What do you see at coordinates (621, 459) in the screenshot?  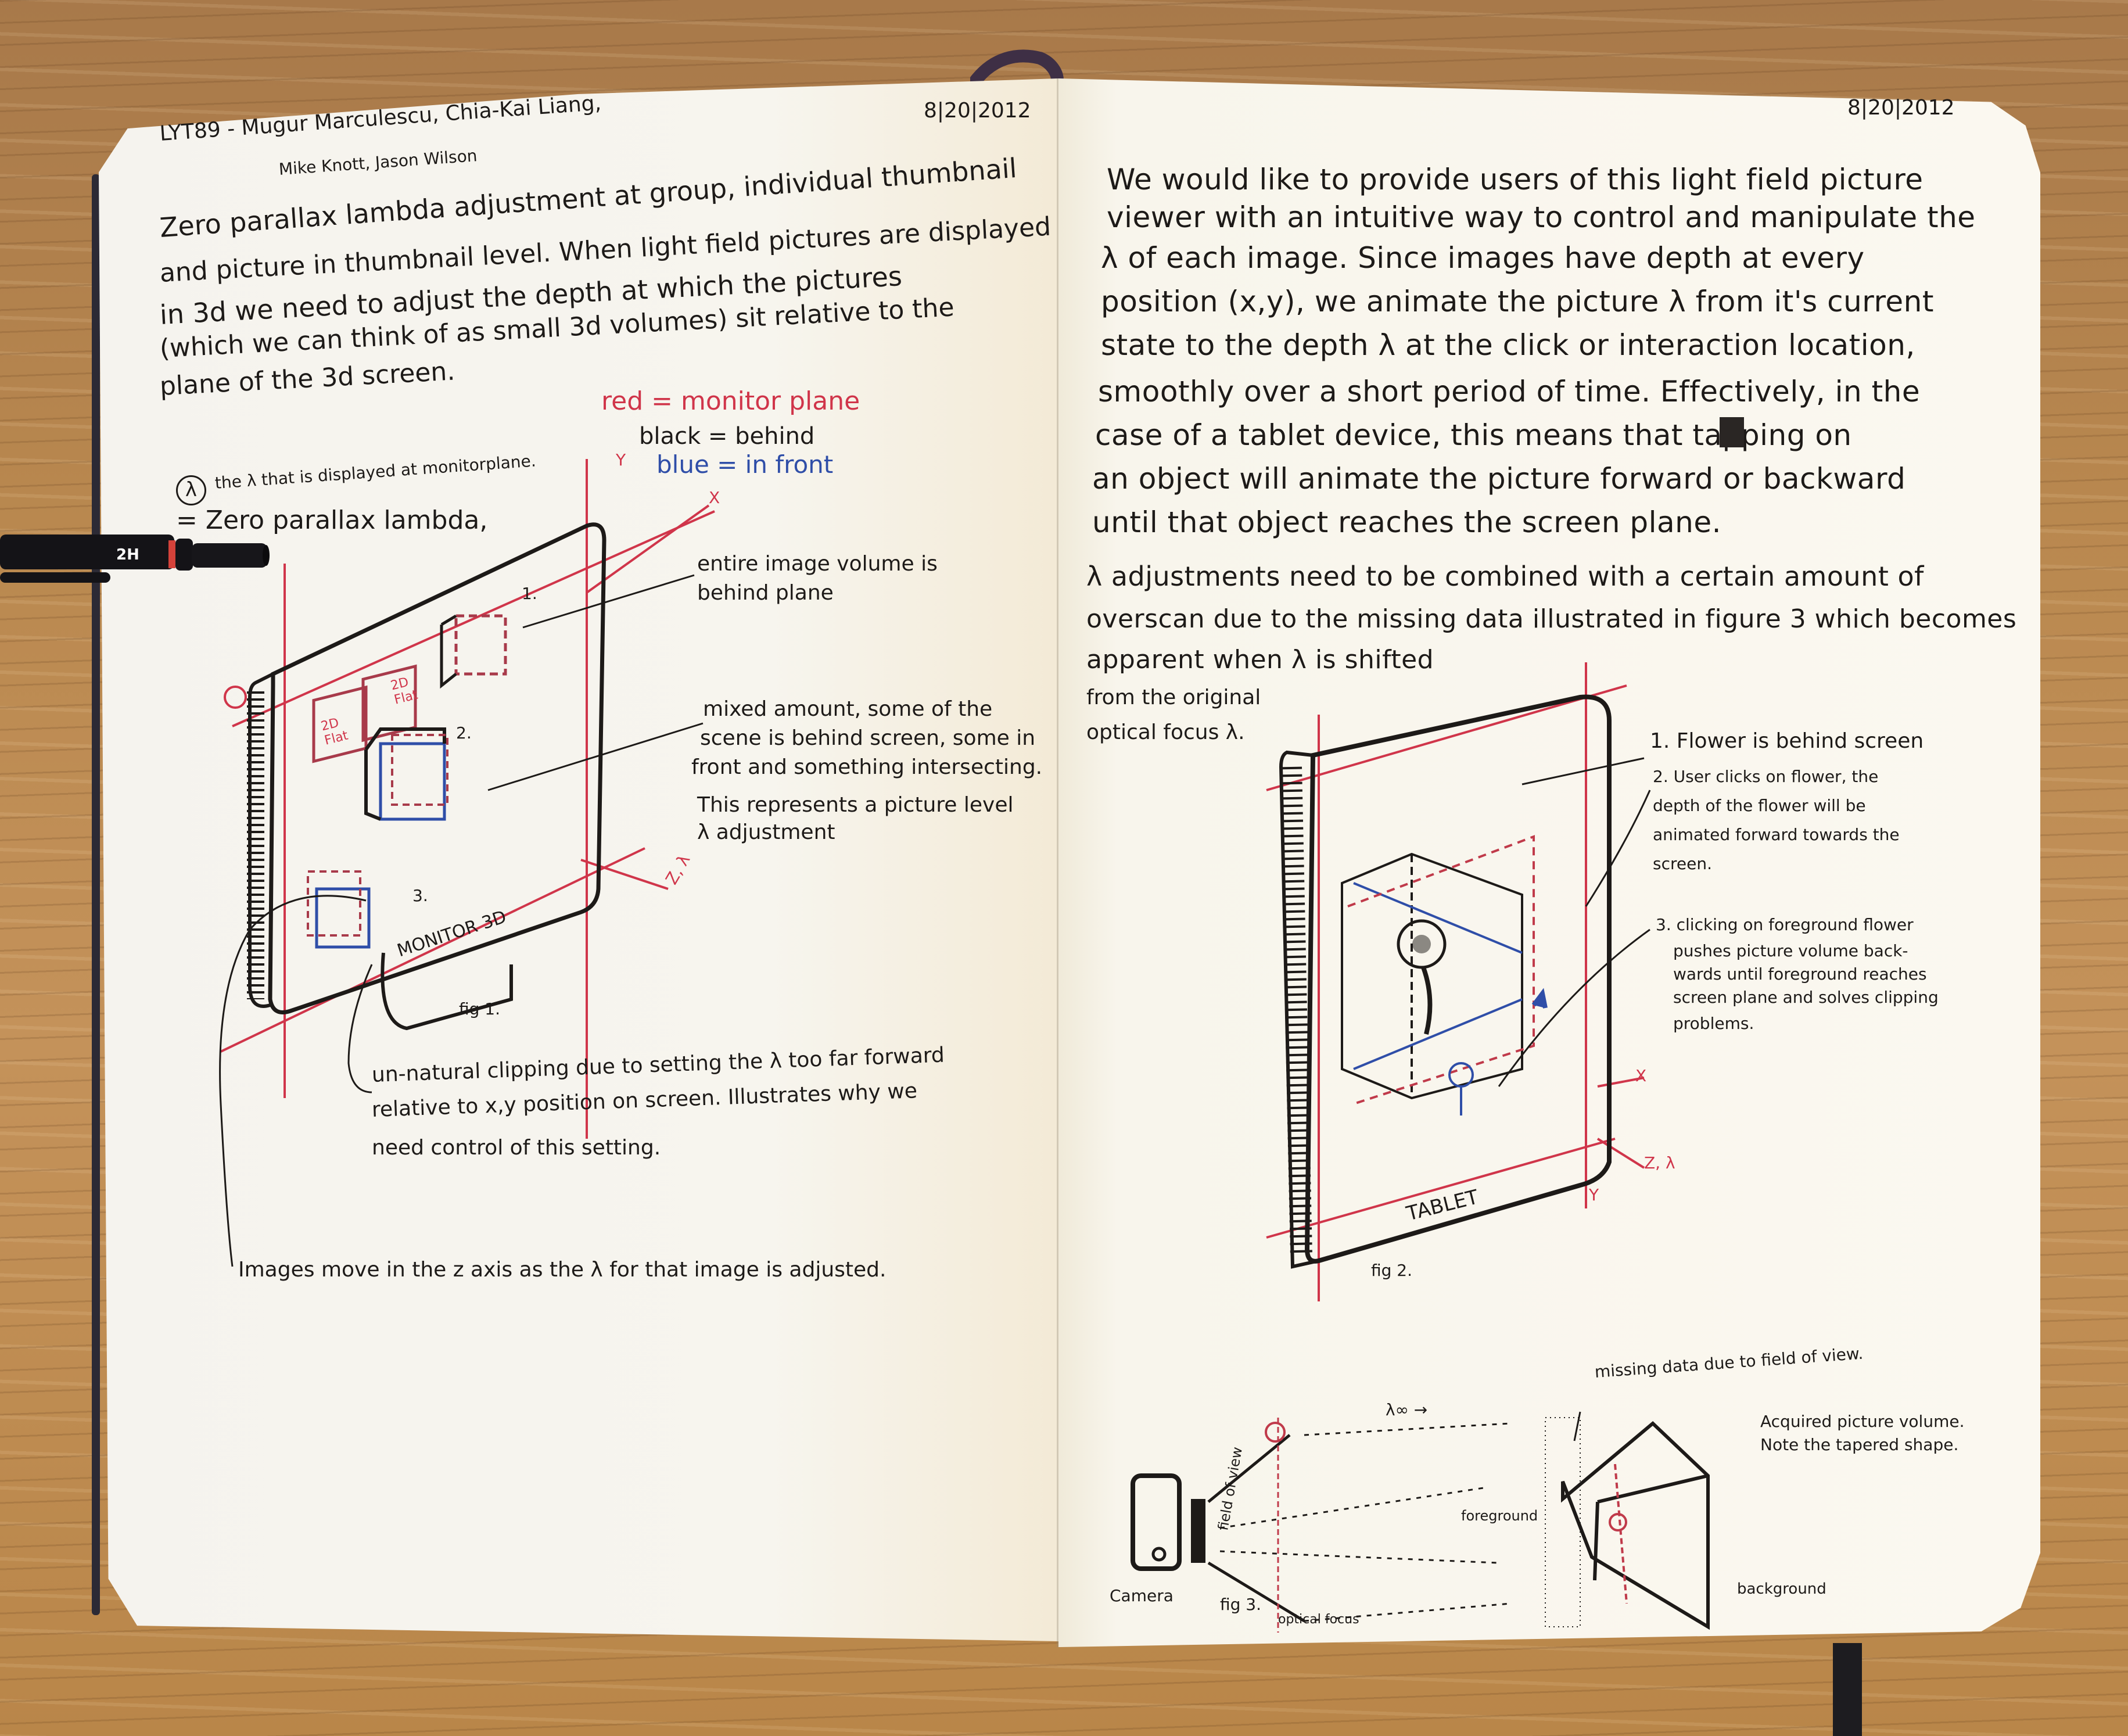 I see `fig1-axis-y-label: Y` at bounding box center [621, 459].